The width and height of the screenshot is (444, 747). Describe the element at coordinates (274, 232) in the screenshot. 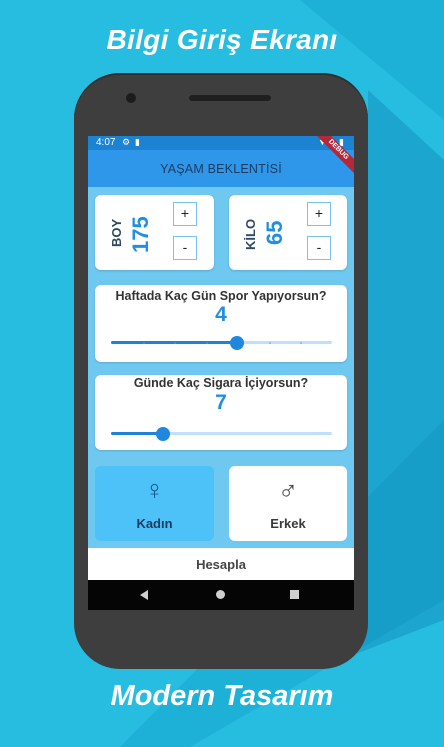

I see `weight-value: 65` at that location.